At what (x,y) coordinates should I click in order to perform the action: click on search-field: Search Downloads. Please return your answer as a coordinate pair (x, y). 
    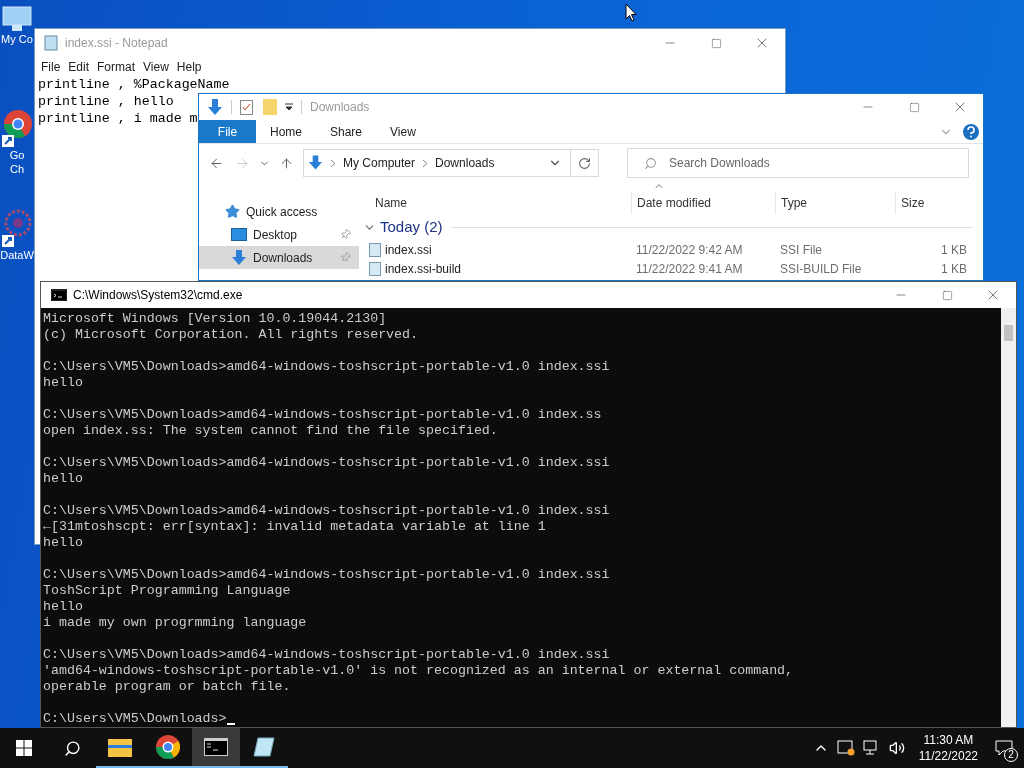
    Looking at the image, I should click on (798, 163).